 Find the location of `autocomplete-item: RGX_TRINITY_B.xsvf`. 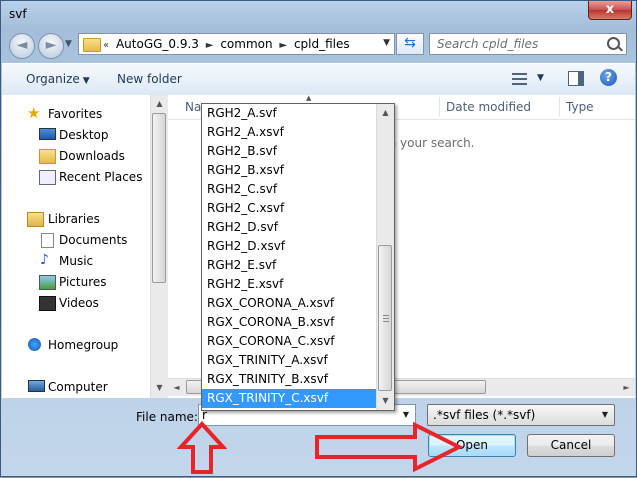

autocomplete-item: RGX_TRINITY_B.xsvf is located at coordinates (289, 379).